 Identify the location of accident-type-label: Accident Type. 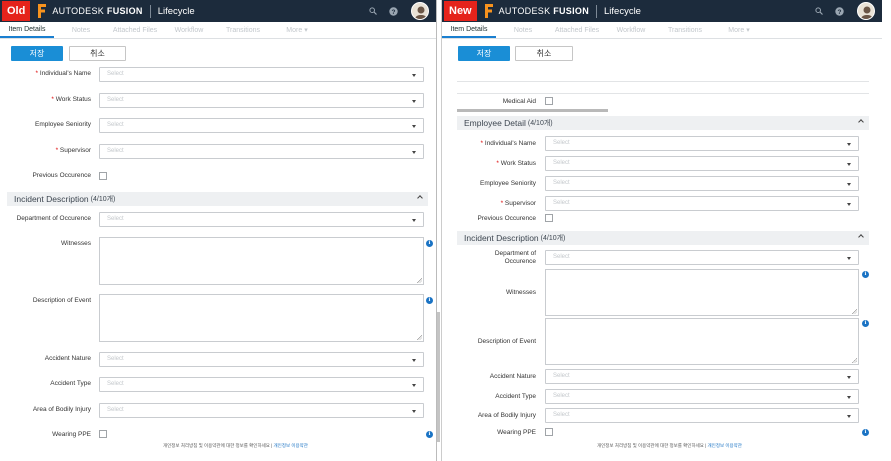
(70, 383).